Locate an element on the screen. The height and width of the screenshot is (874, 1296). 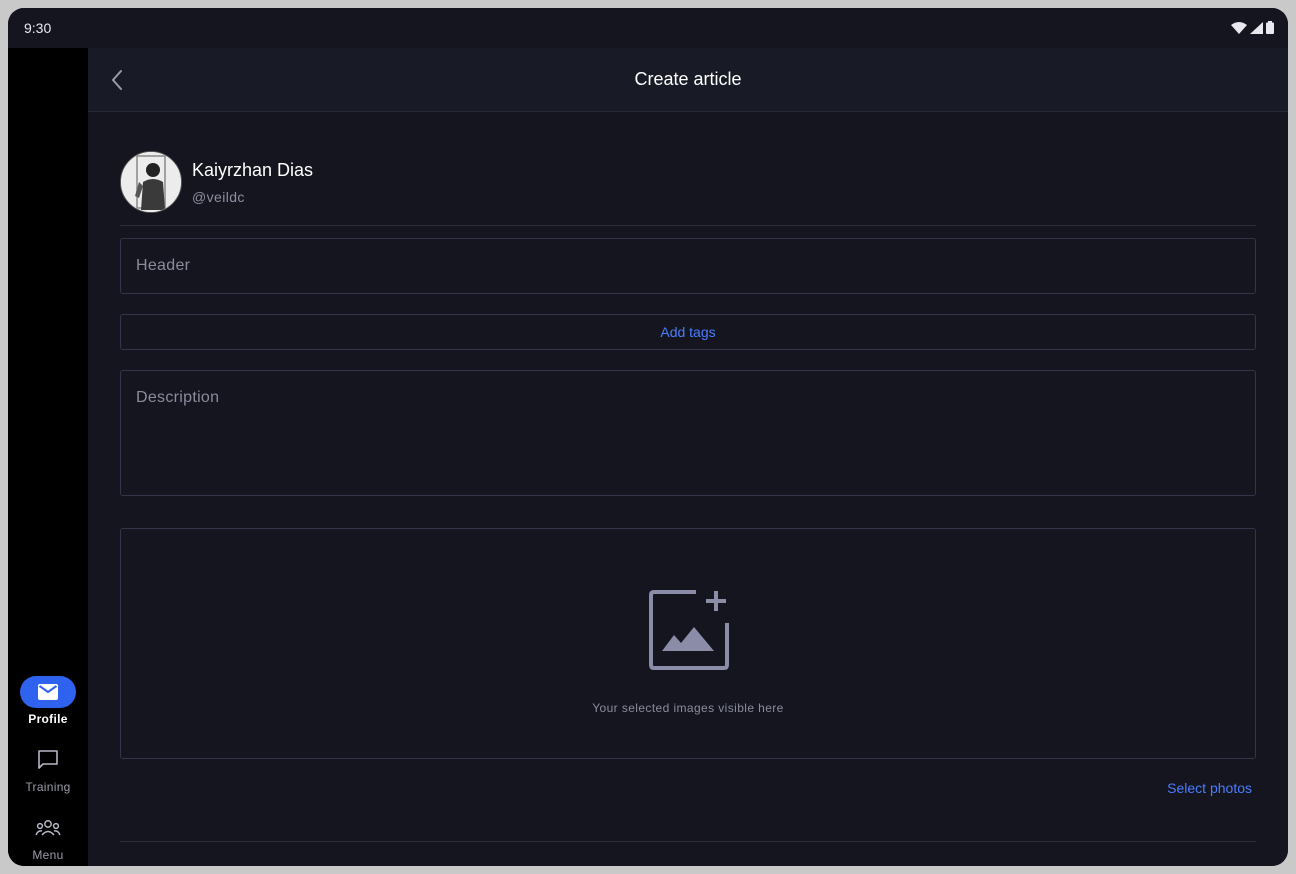
rail-item-label: Training is located at coordinates (48, 787).